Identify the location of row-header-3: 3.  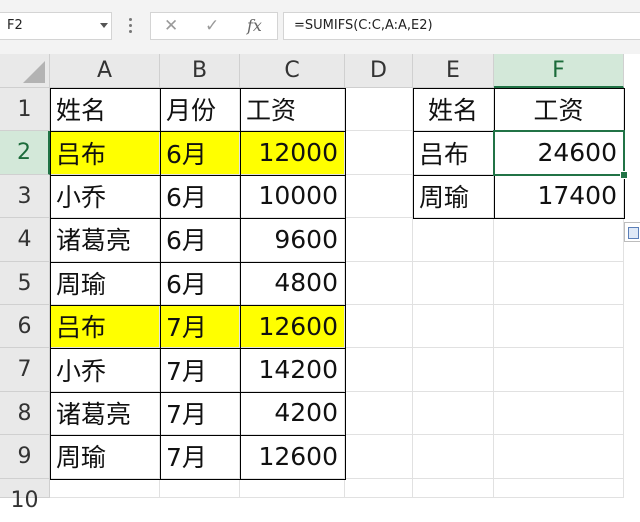
(25, 196).